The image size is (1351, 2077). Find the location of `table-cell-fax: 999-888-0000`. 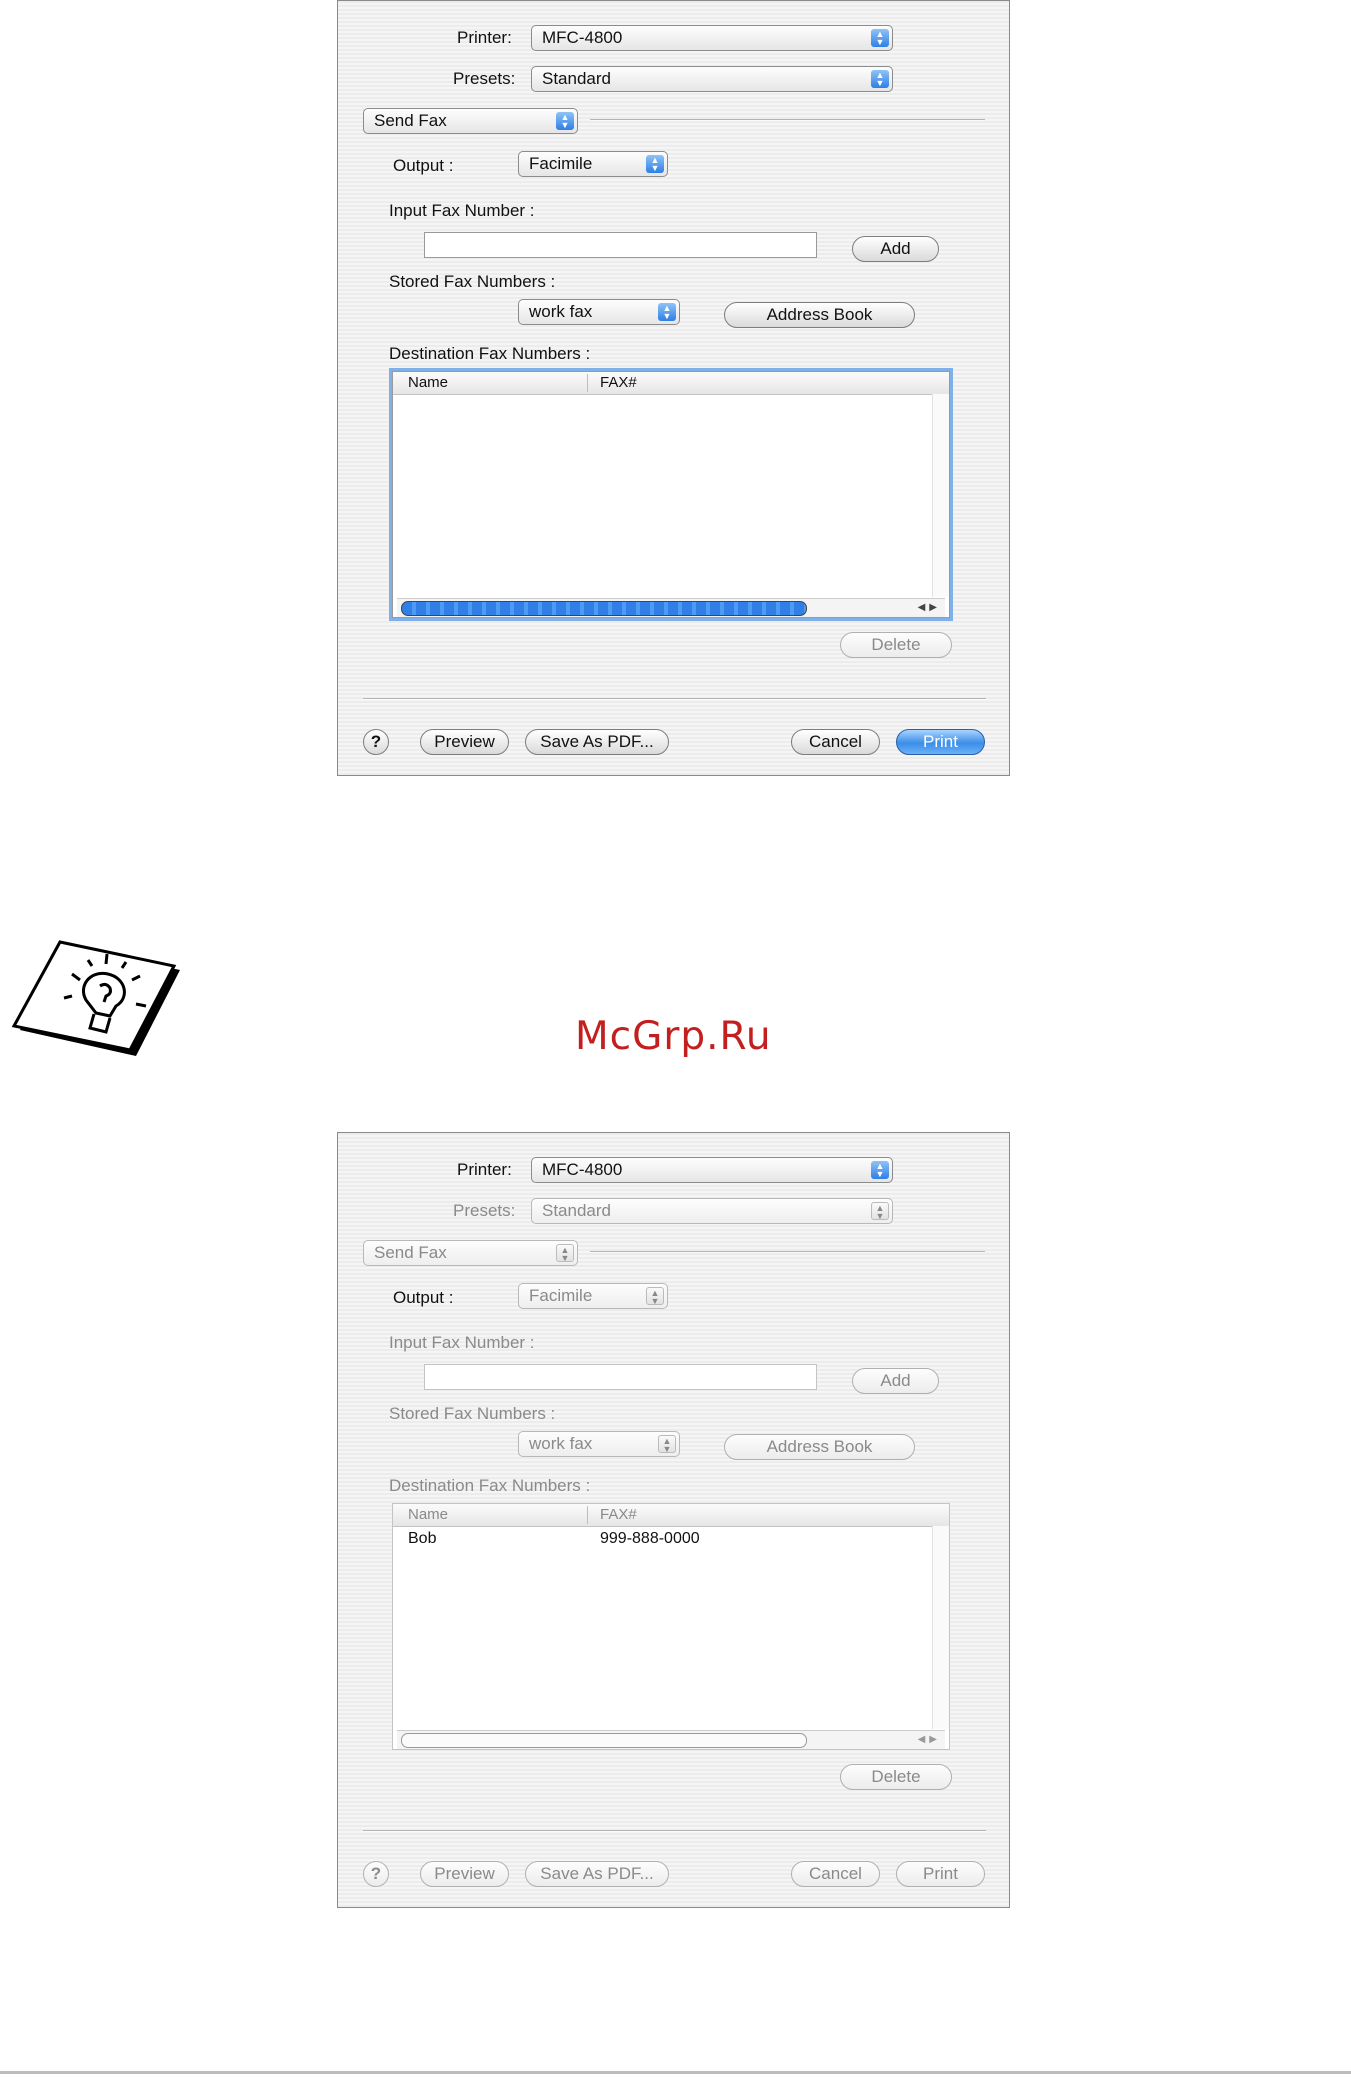

table-cell-fax: 999-888-0000 is located at coordinates (650, 1539).